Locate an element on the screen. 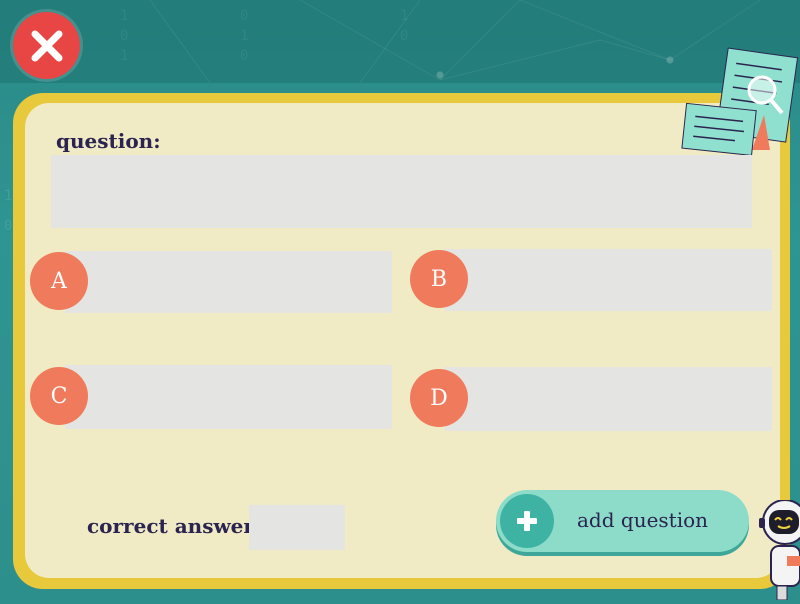 The width and height of the screenshot is (800, 604). option-c-input is located at coordinates (228, 397).